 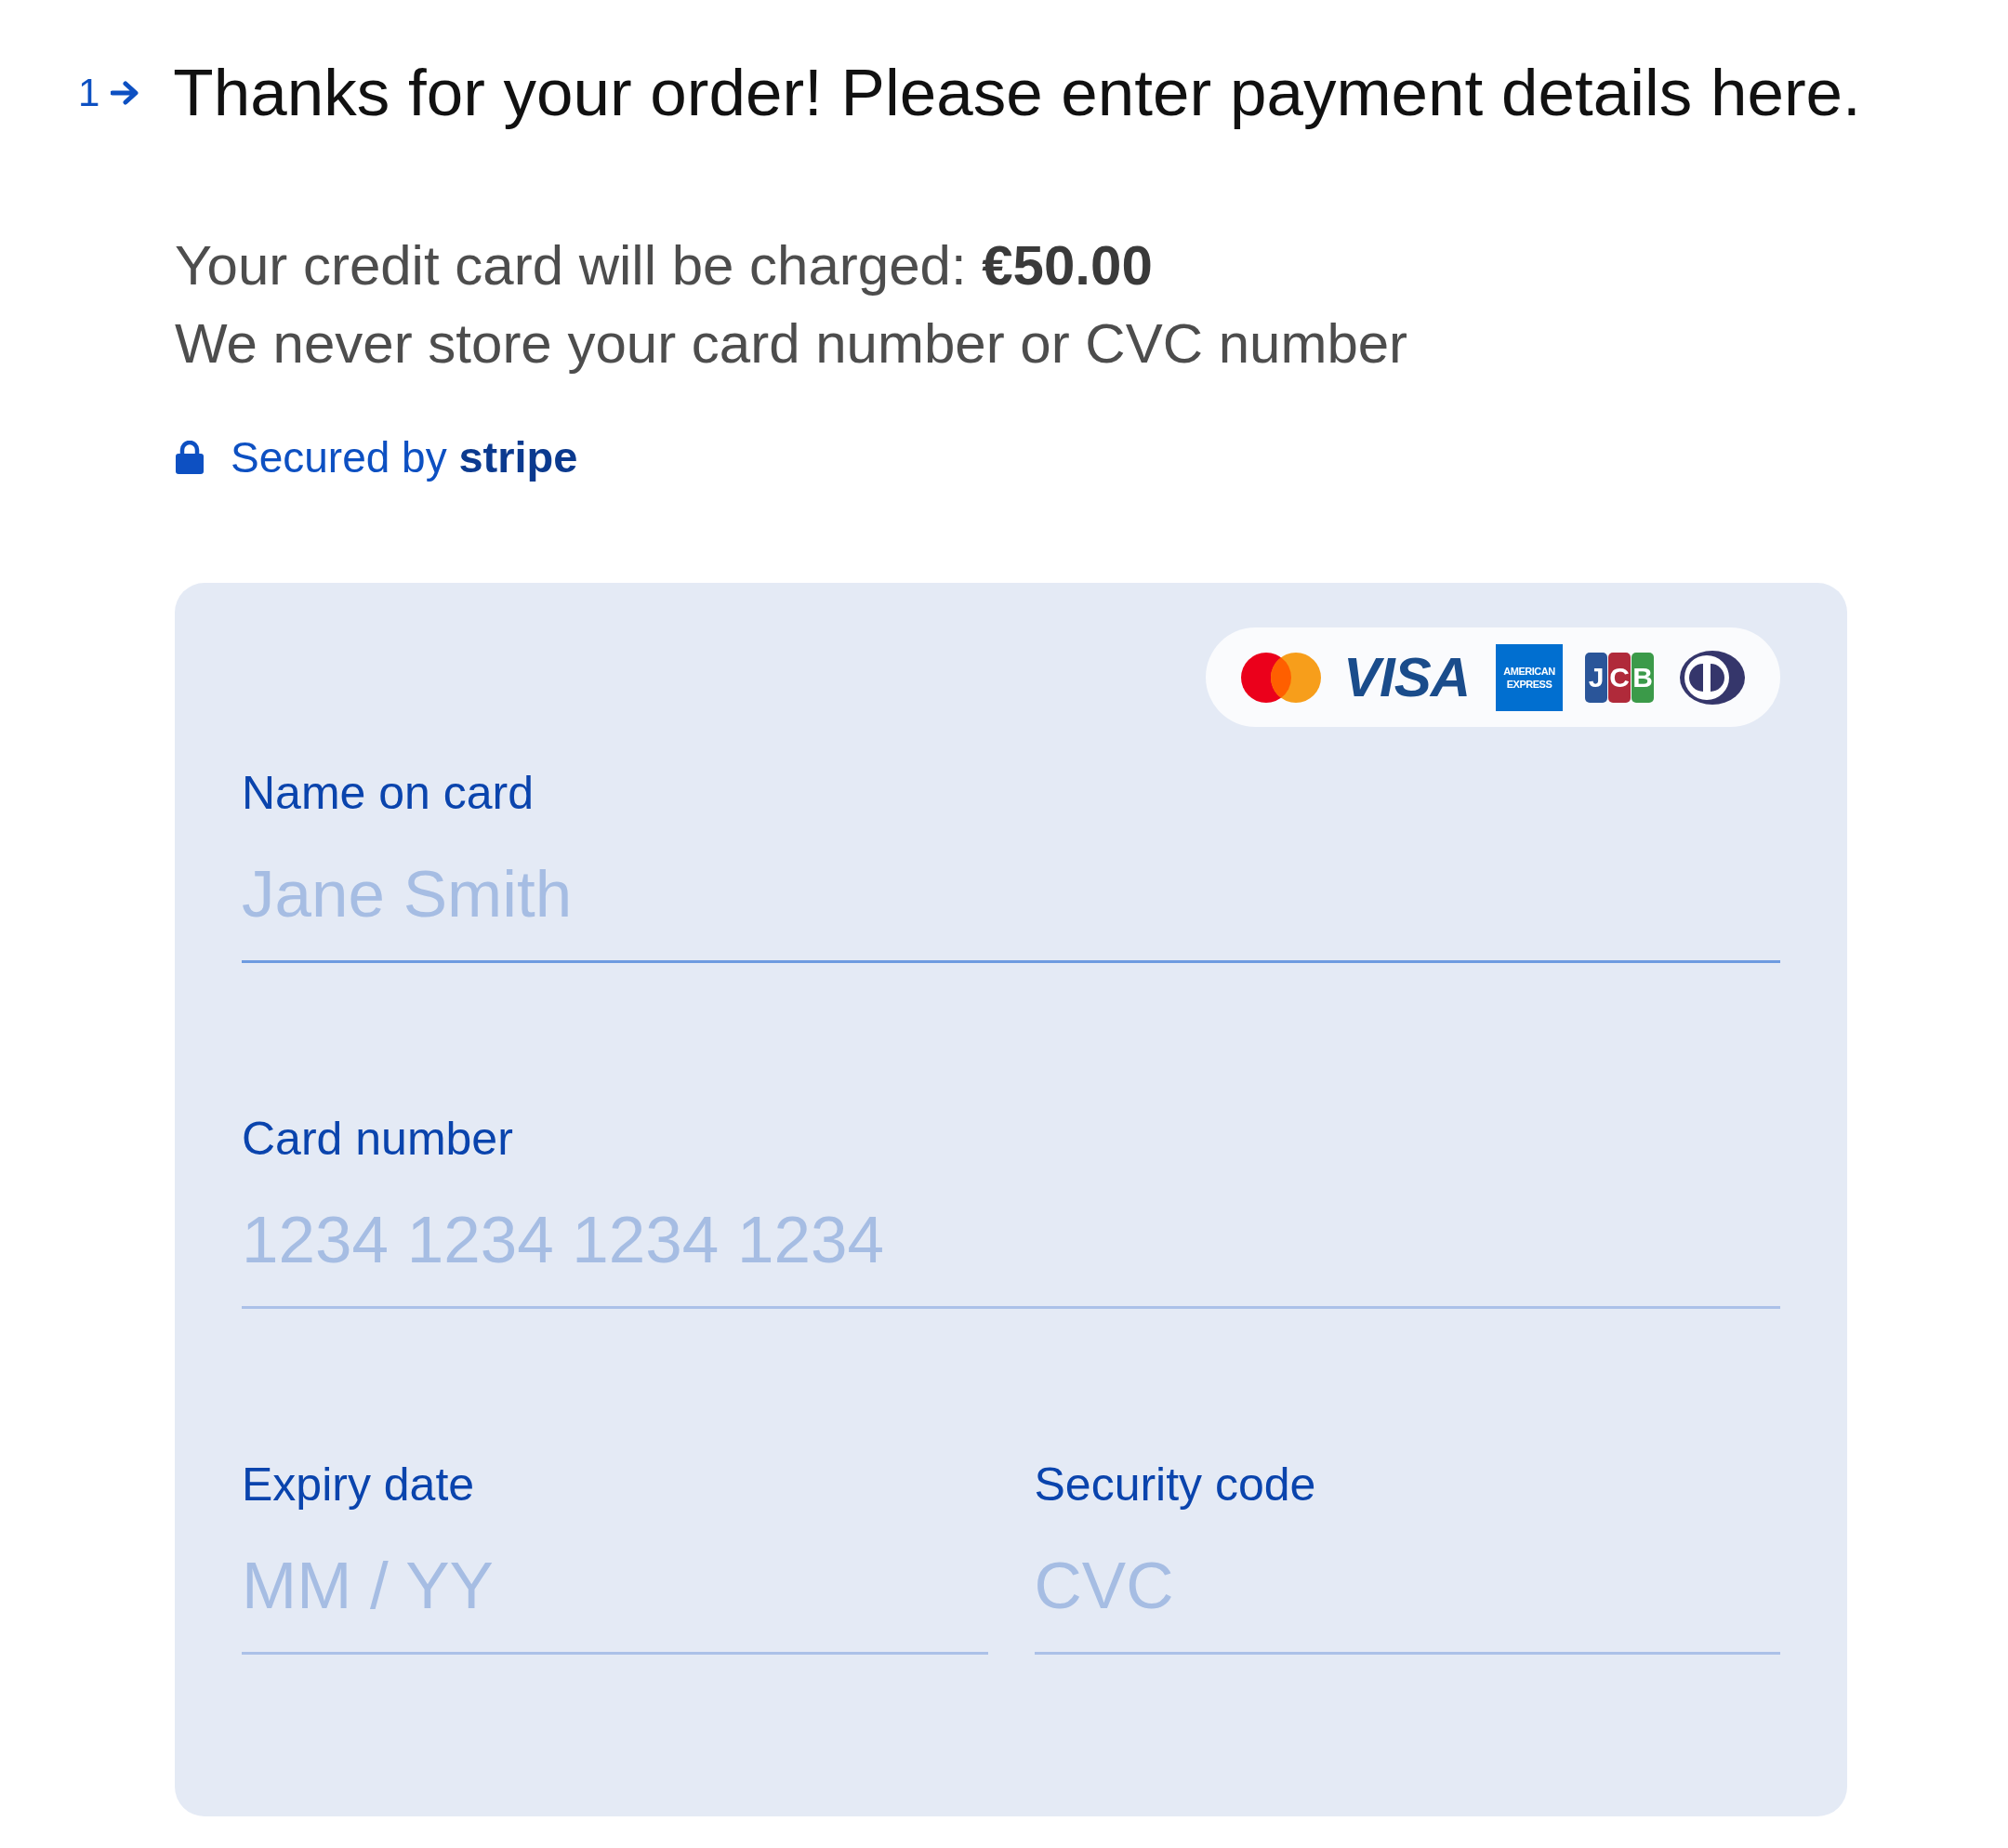 I want to click on storage-notice: We never store your card number or CVC number, so click(x=792, y=343).